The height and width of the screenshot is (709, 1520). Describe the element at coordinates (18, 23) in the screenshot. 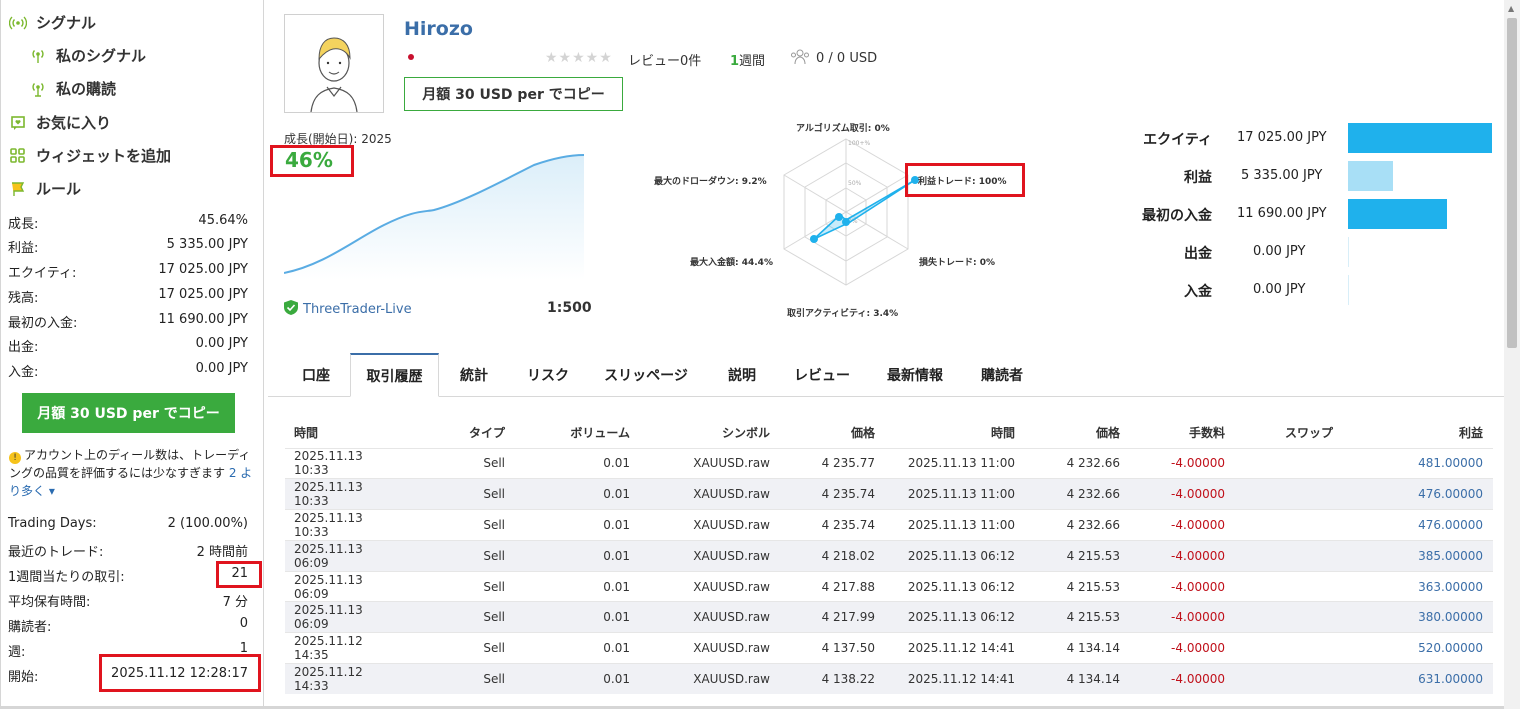

I see `signal-icon` at that location.